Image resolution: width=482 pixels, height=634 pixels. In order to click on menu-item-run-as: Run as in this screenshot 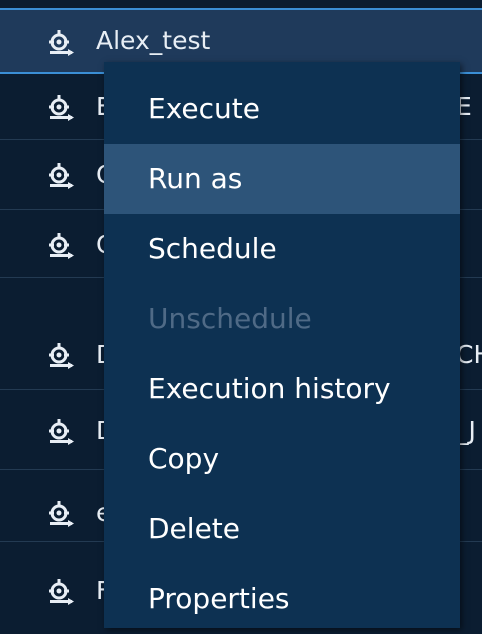, I will do `click(282, 179)`.